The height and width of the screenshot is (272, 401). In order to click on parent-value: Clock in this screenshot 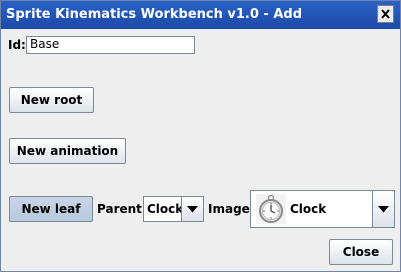, I will do `click(165, 209)`.